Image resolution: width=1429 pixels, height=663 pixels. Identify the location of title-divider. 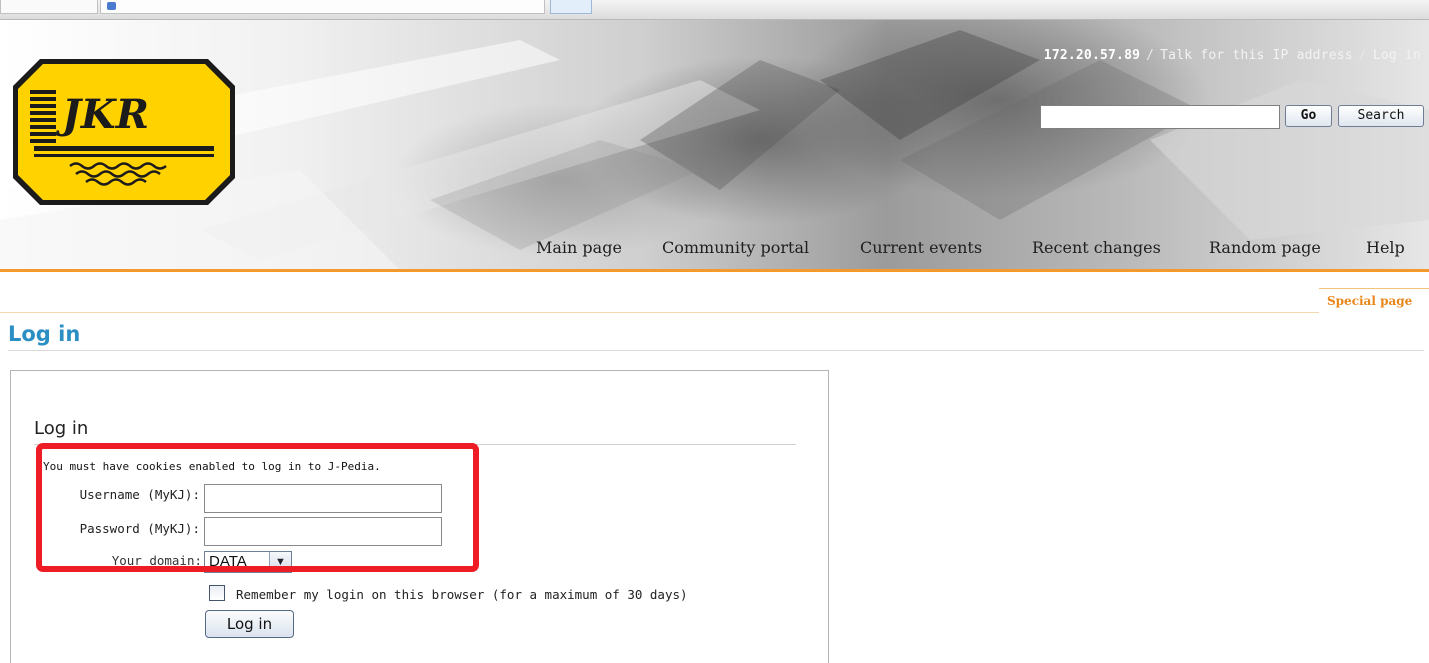
(716, 350).